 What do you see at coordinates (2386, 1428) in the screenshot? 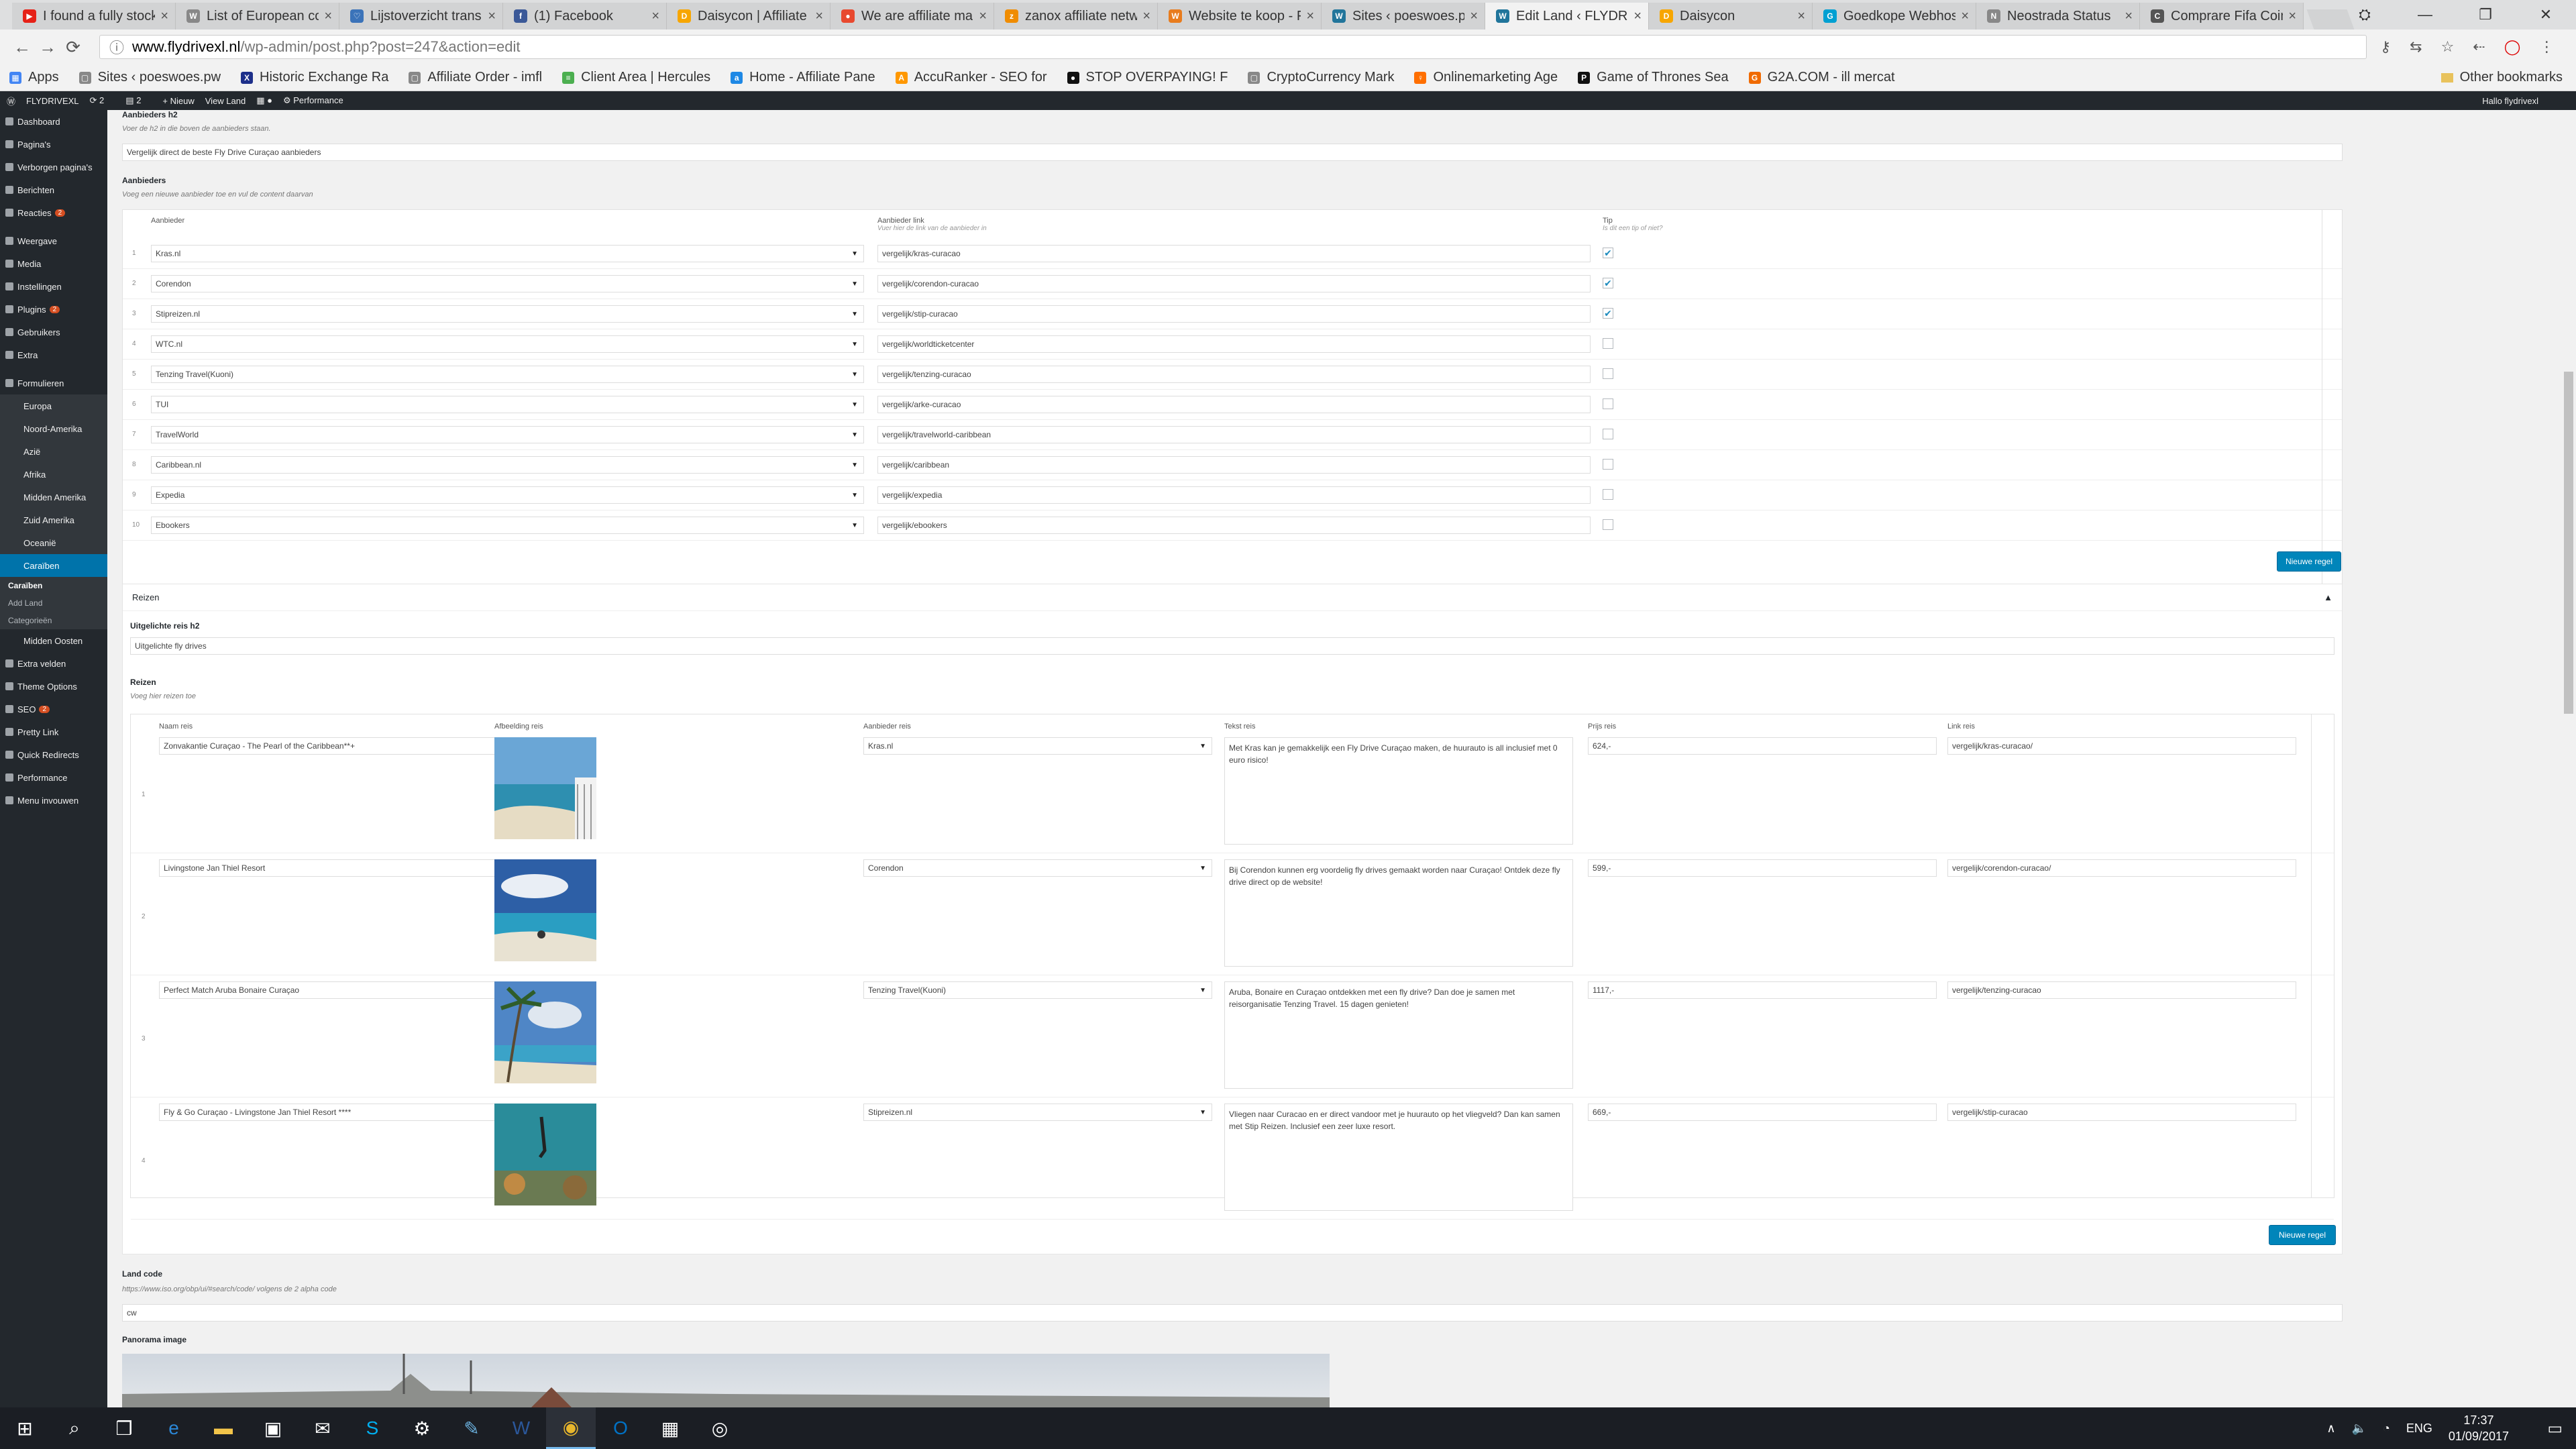
I see `network-icon: ◔` at bounding box center [2386, 1428].